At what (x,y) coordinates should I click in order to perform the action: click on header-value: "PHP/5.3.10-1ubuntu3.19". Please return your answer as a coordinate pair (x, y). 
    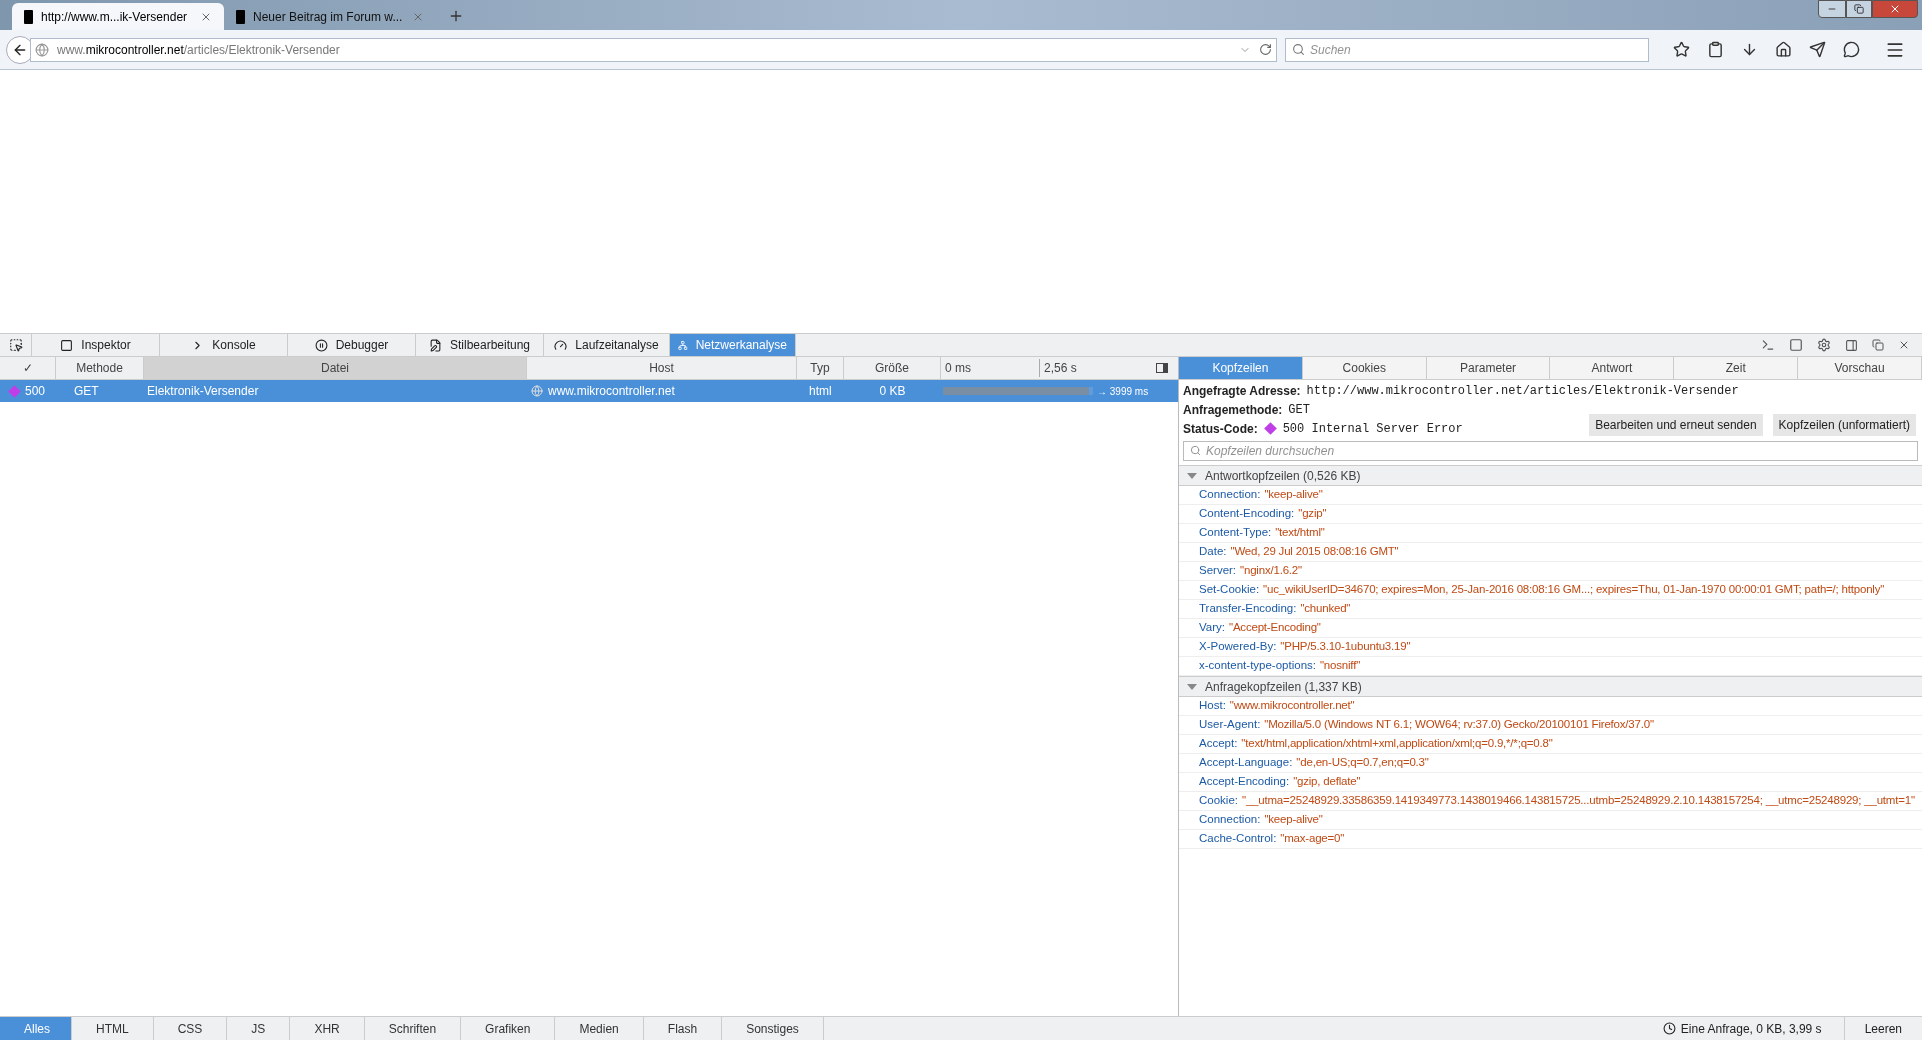
    Looking at the image, I should click on (1345, 647).